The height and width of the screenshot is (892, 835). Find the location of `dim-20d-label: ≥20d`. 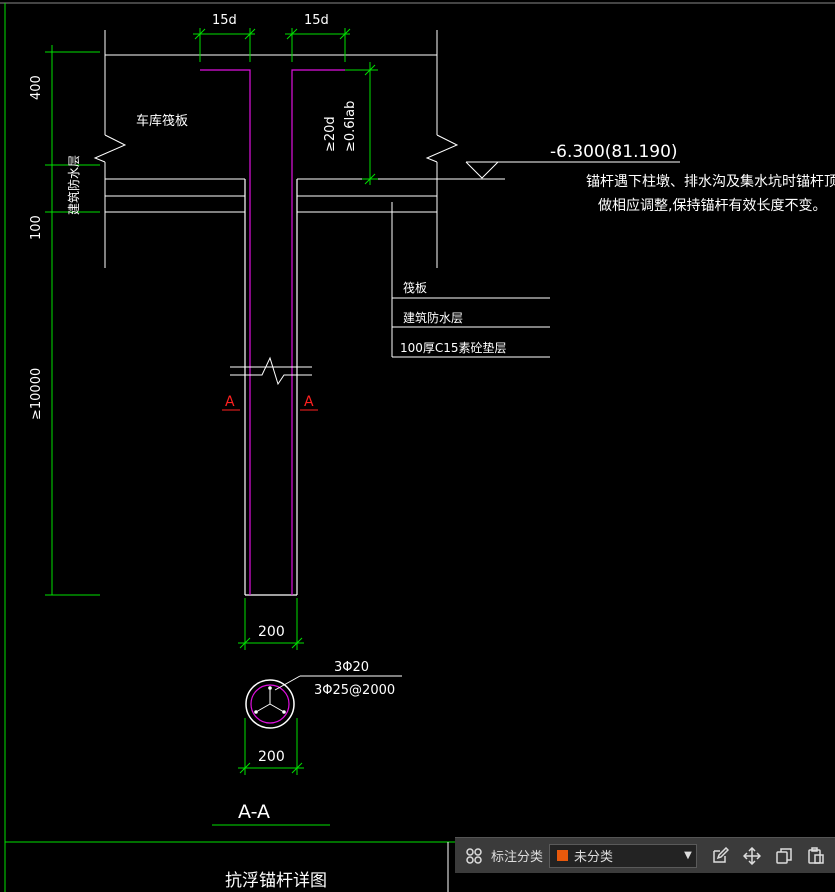

dim-20d-label: ≥20d is located at coordinates (330, 134).